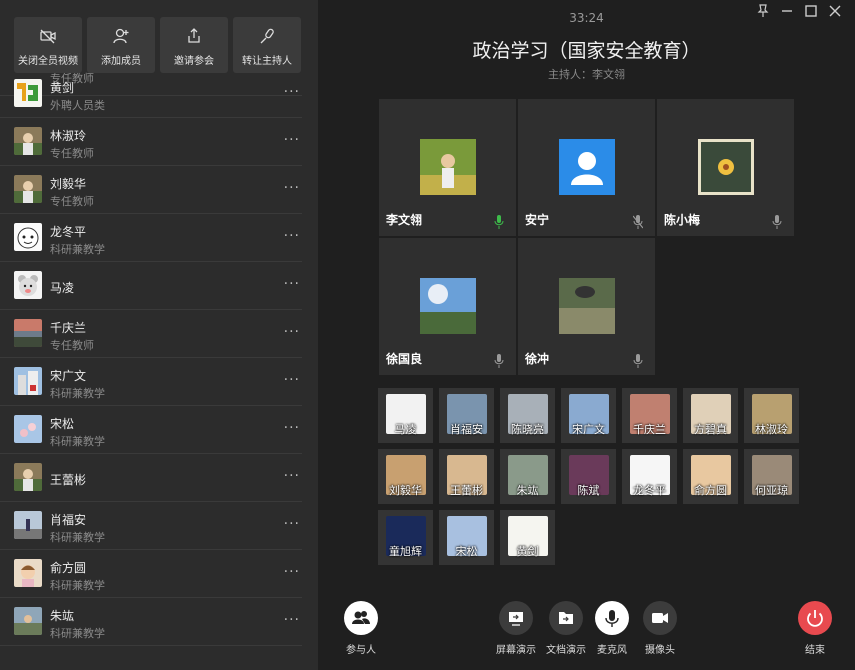  Describe the element at coordinates (447, 306) in the screenshot. I see `video-tile: 徐国良` at that location.